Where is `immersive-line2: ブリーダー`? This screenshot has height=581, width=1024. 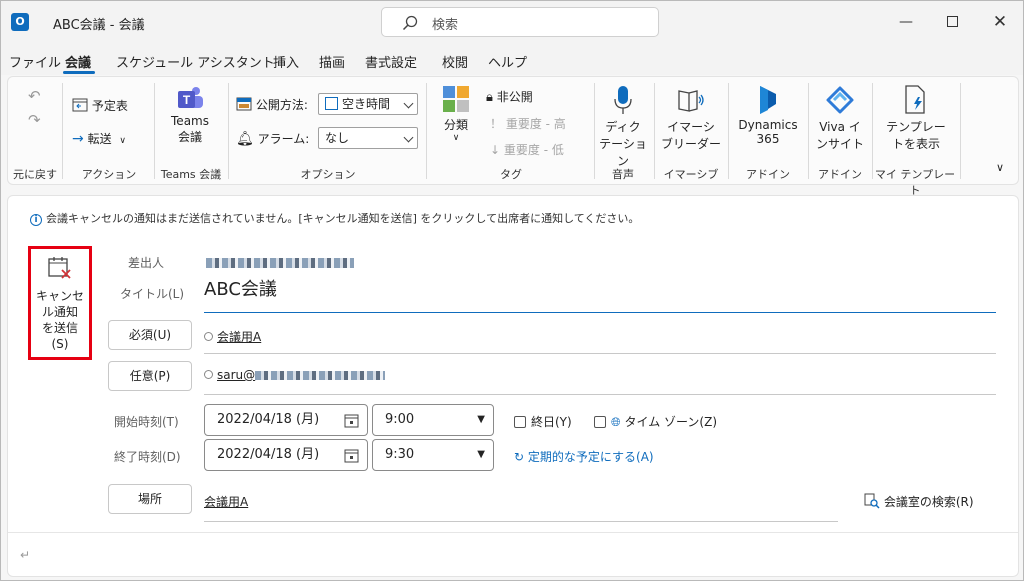
immersive-line2: ブリーダー is located at coordinates (690, 144).